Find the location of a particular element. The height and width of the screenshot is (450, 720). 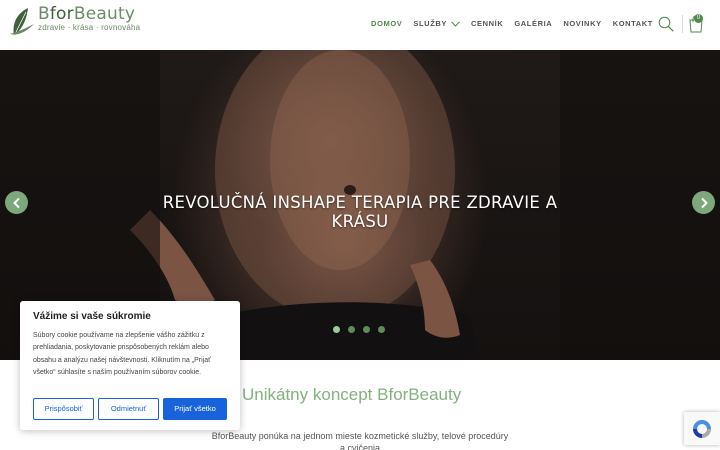

brand-name: BforBeauty is located at coordinates (87, 14).